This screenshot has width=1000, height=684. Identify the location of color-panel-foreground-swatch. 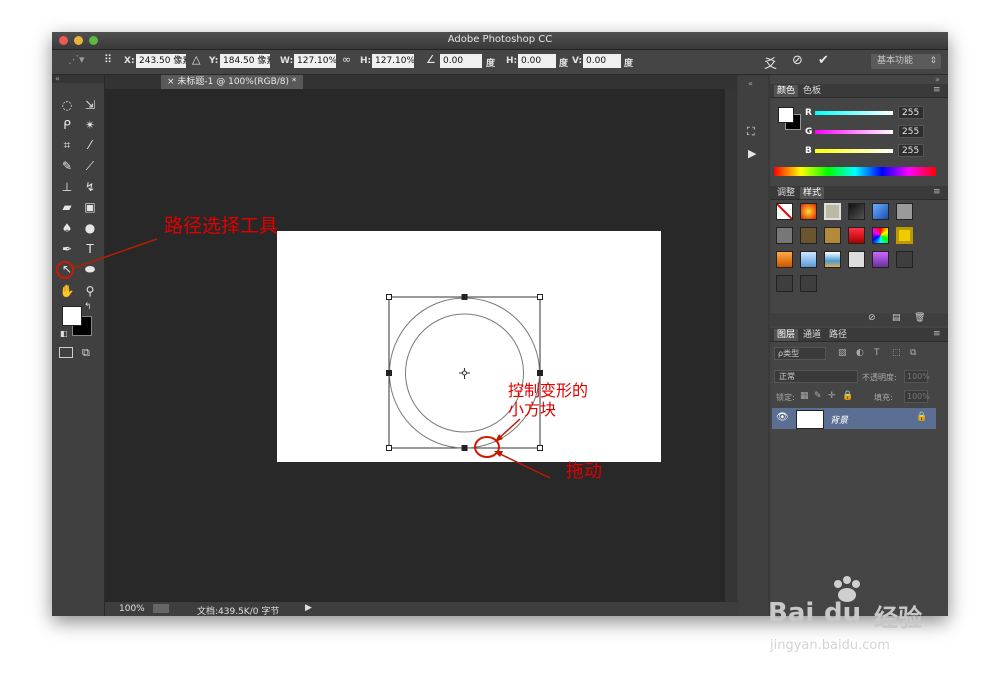
(786, 115).